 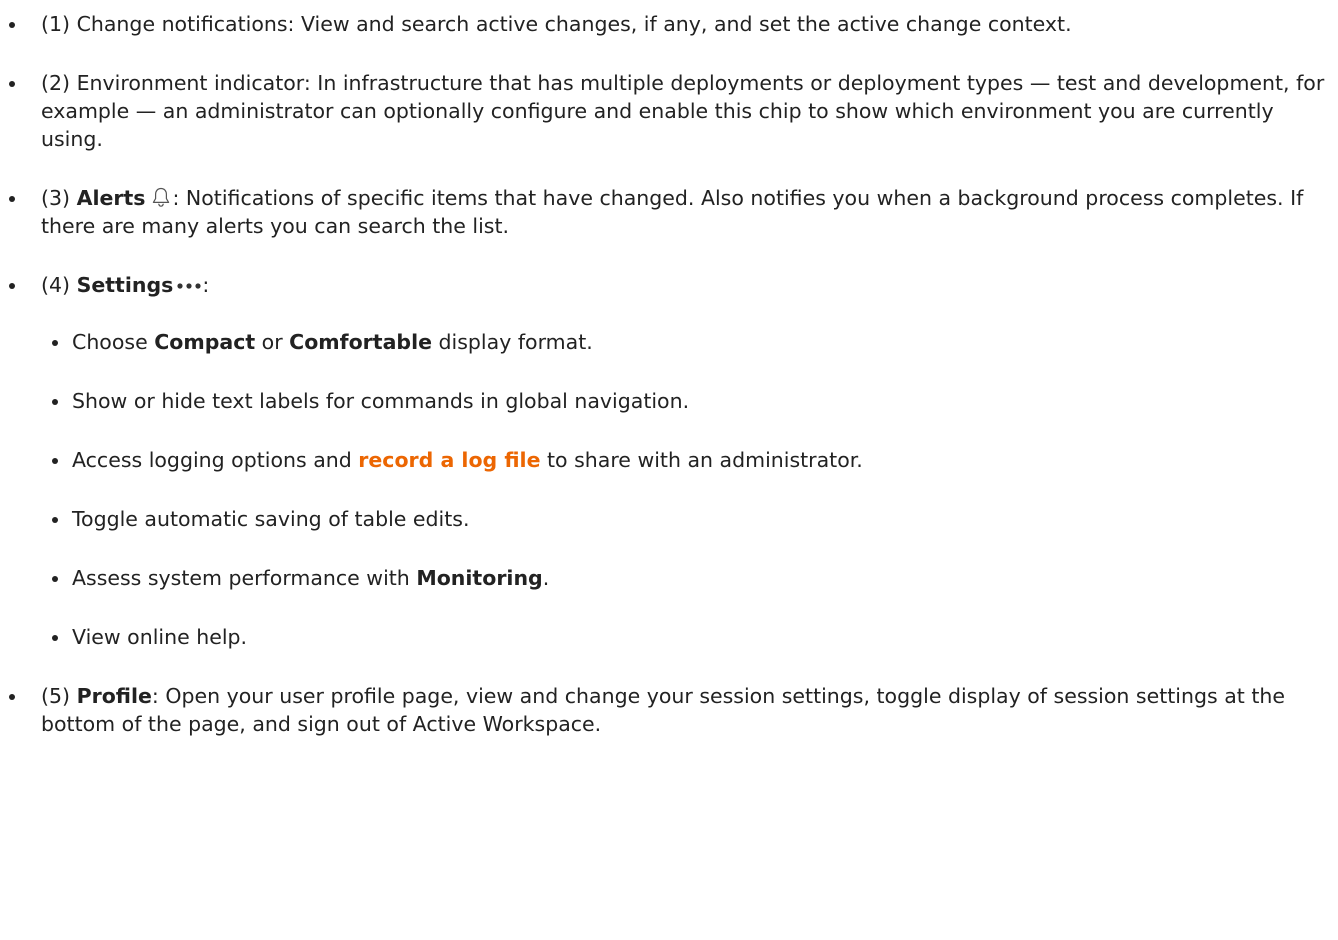 I want to click on item-description: :, so click(x=206, y=285).